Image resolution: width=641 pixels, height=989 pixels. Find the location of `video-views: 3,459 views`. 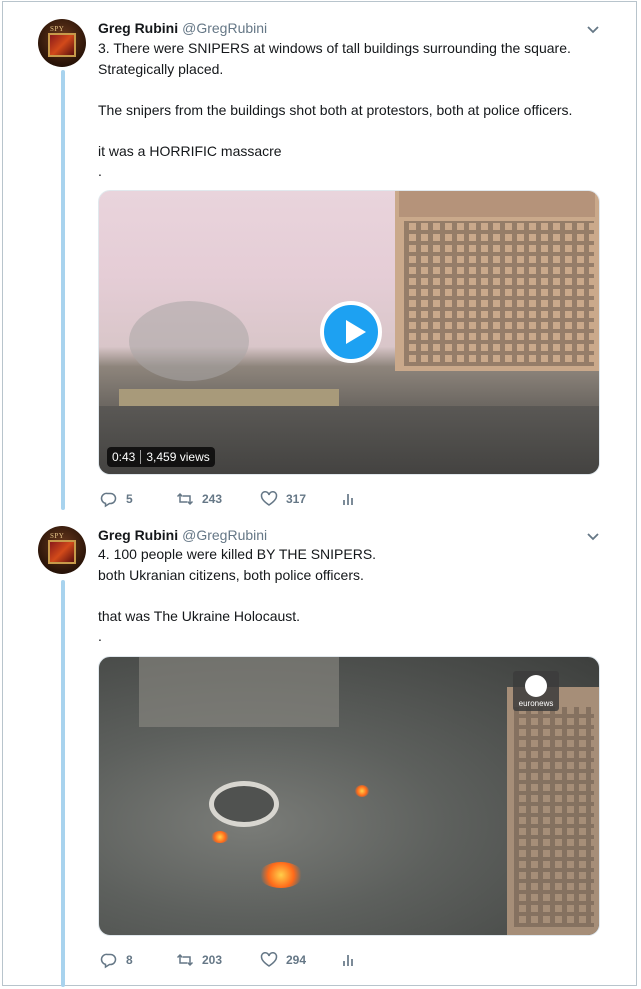

video-views: 3,459 views is located at coordinates (178, 457).